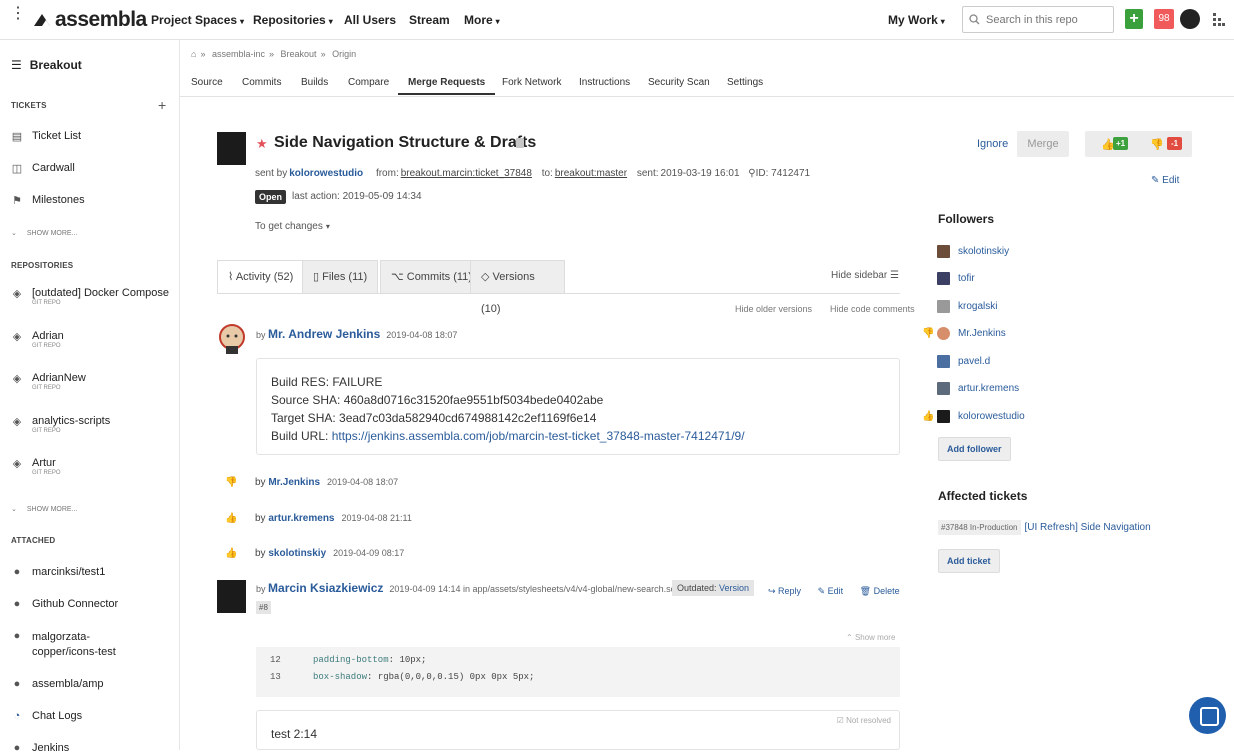  I want to click on nav-project-spaces: Project Spaces ▾, so click(197, 20).